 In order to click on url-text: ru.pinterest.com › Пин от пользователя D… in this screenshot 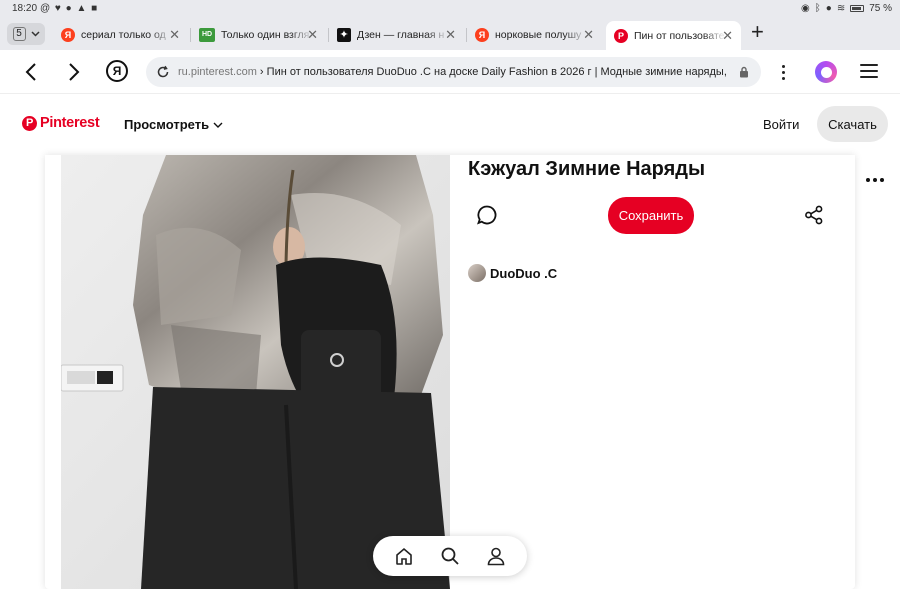, I will do `click(453, 72)`.